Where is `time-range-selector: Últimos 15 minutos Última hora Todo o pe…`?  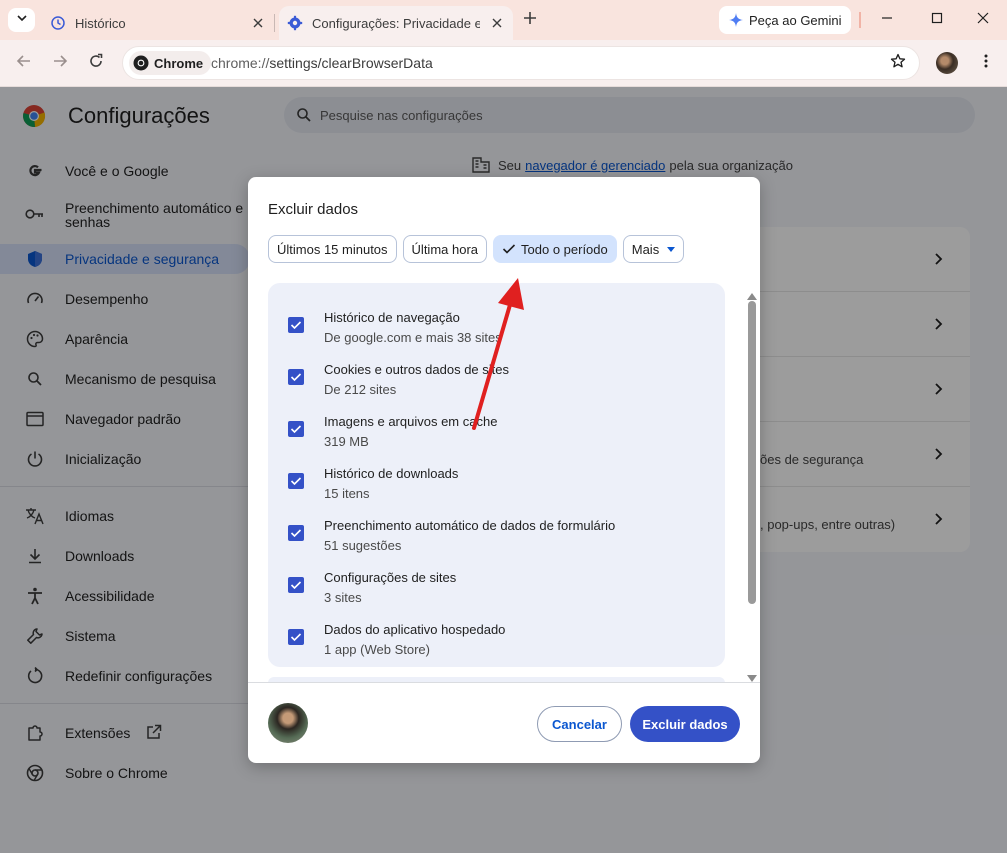
time-range-selector: Últimos 15 minutos Última hora Todo o pe… is located at coordinates (476, 249).